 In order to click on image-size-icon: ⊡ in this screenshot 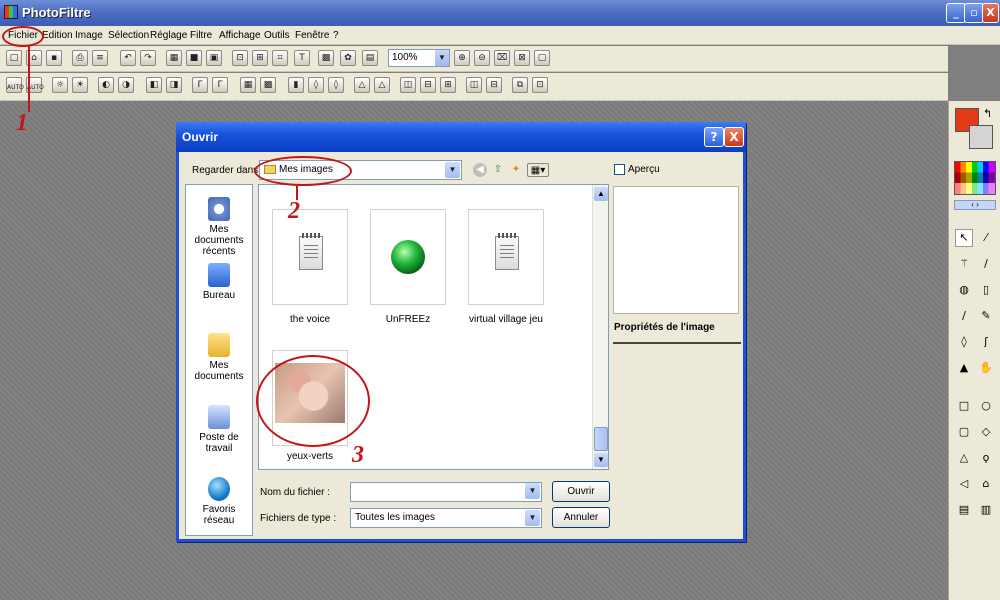, I will do `click(240, 58)`.